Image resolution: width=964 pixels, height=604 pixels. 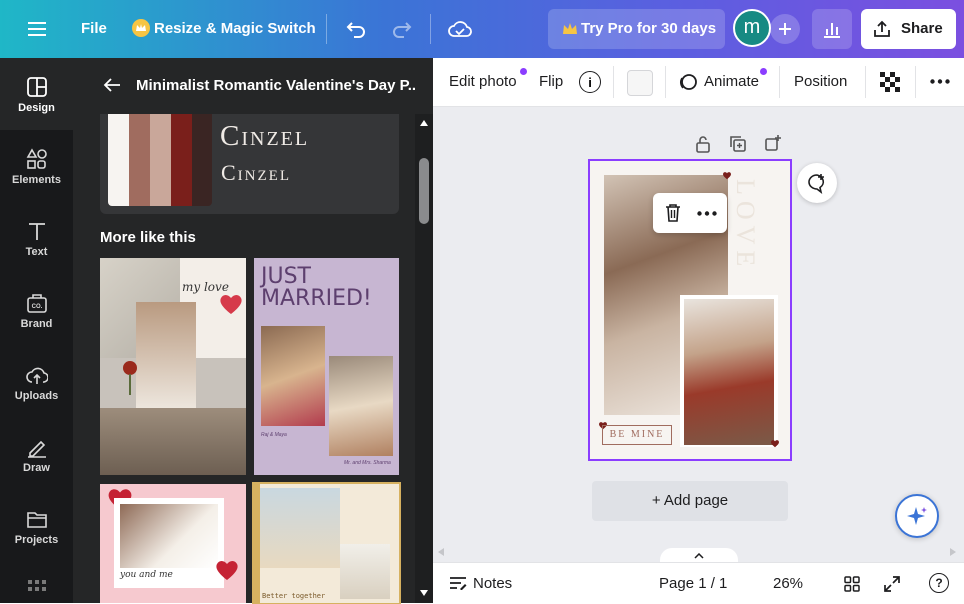 I want to click on lock-icon, so click(x=703, y=144).